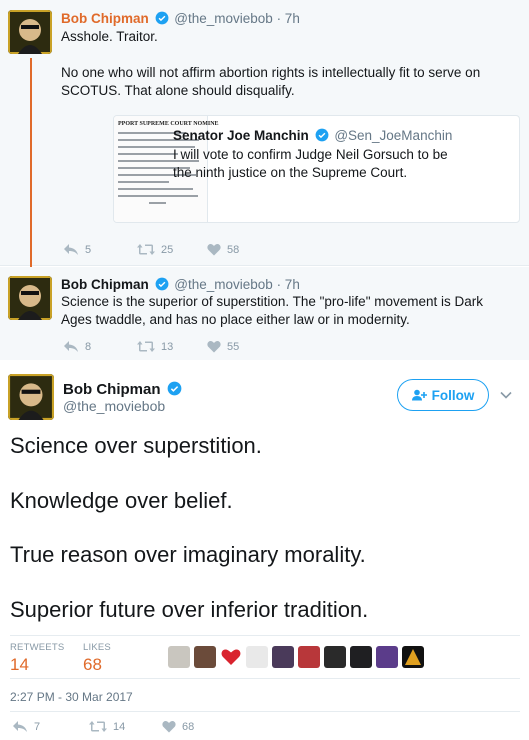 The image size is (529, 740). I want to click on tweet-text: Asshole. Traitor., so click(109, 36).